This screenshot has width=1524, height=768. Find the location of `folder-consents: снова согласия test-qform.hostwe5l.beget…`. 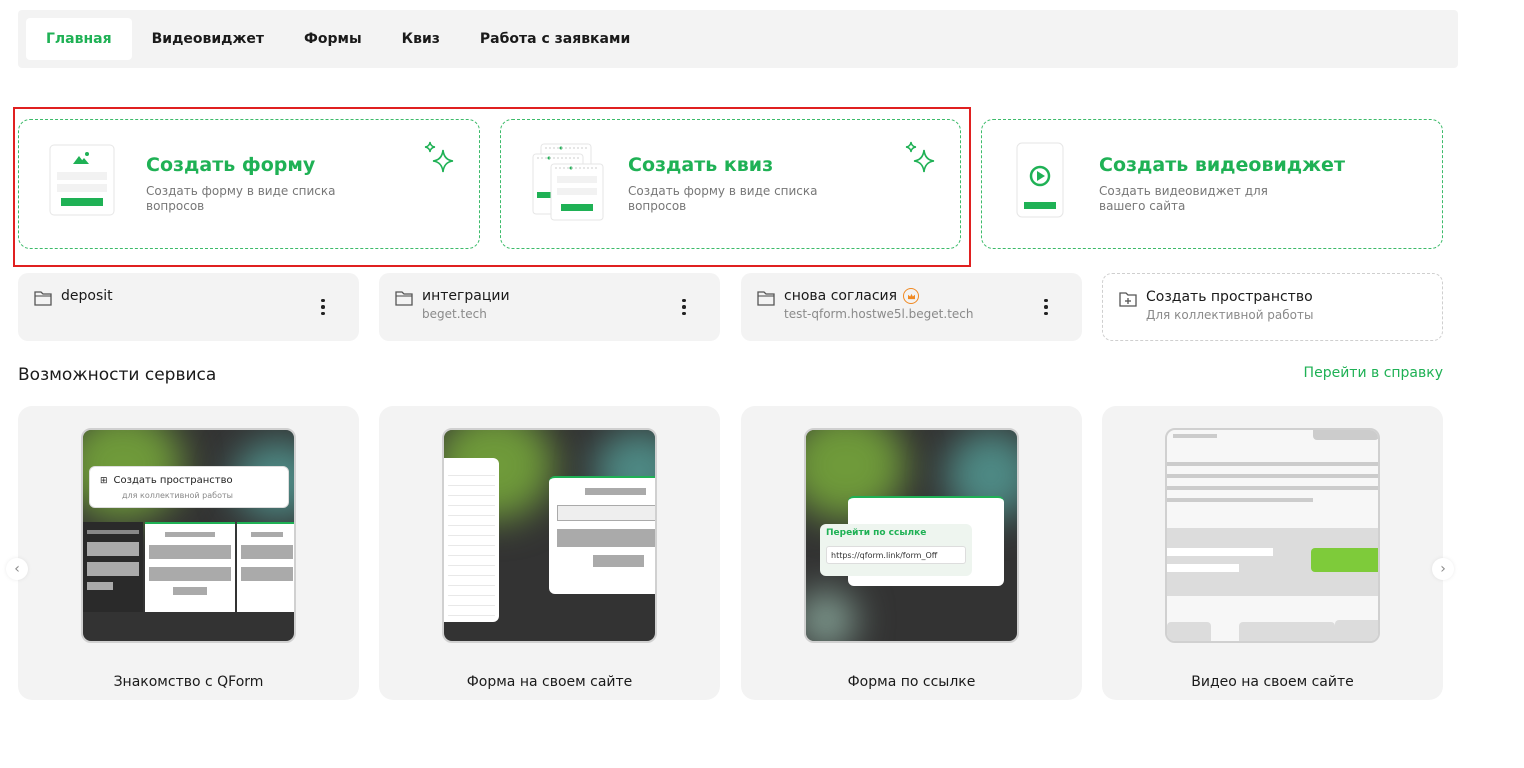

folder-consents: снова согласия test-qform.hostwe5l.beget… is located at coordinates (911, 307).